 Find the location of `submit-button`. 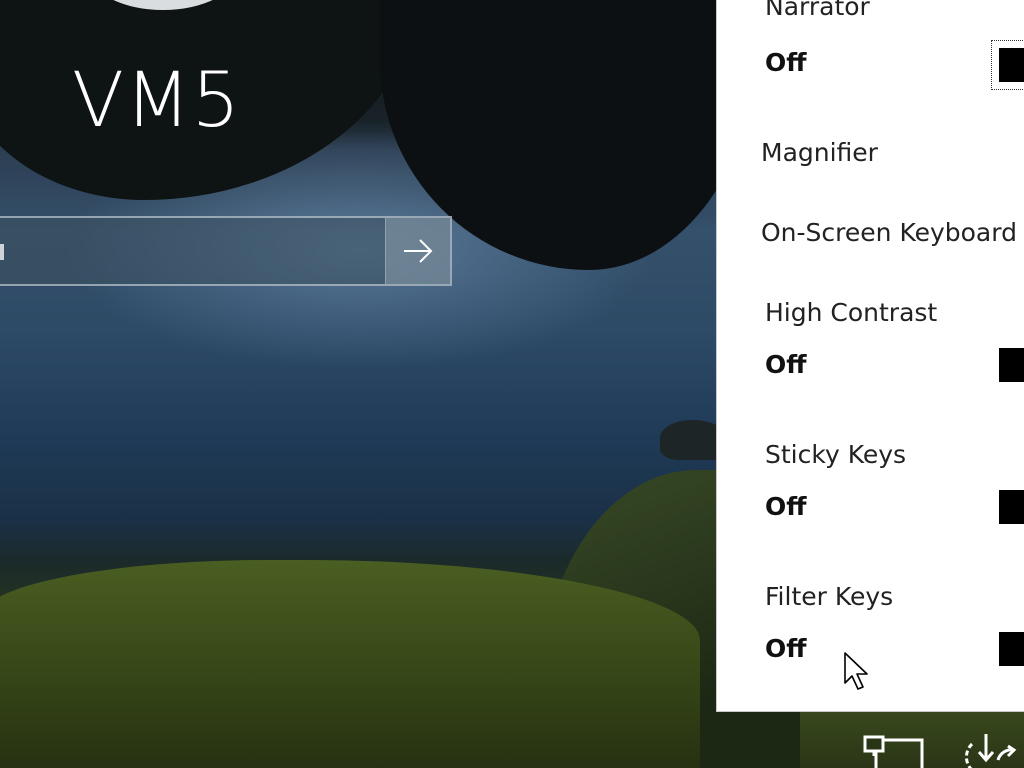

submit-button is located at coordinates (417, 251).